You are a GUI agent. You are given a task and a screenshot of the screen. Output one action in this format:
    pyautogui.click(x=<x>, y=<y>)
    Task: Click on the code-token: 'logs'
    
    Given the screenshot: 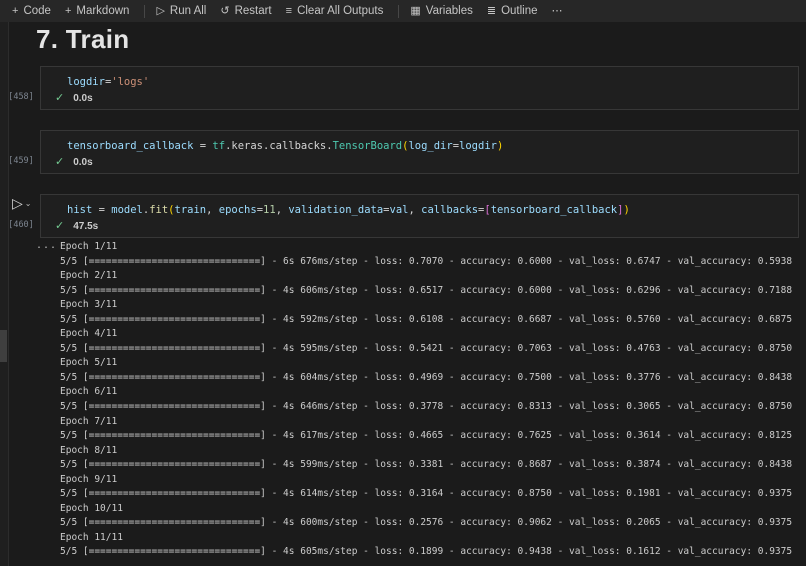 What is the action you would take?
    pyautogui.click(x=130, y=82)
    